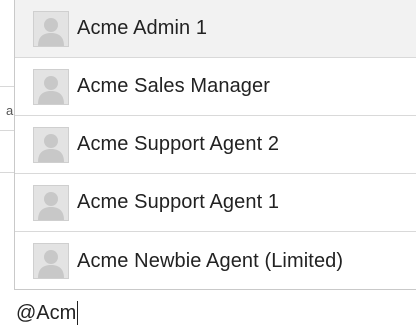  Describe the element at coordinates (174, 86) in the screenshot. I see `mention-item-name: Acme Sales Manager` at that location.